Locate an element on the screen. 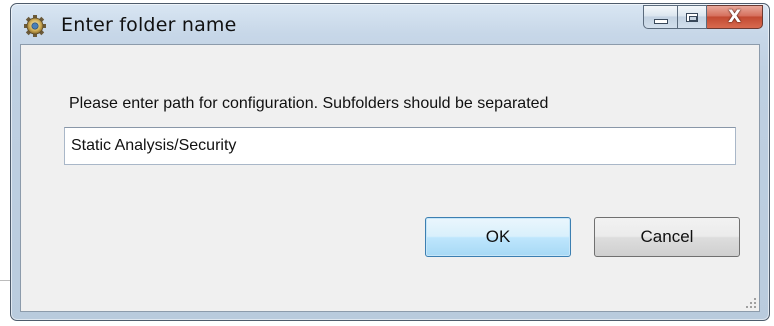 The width and height of the screenshot is (774, 326). close-button: X is located at coordinates (735, 17).